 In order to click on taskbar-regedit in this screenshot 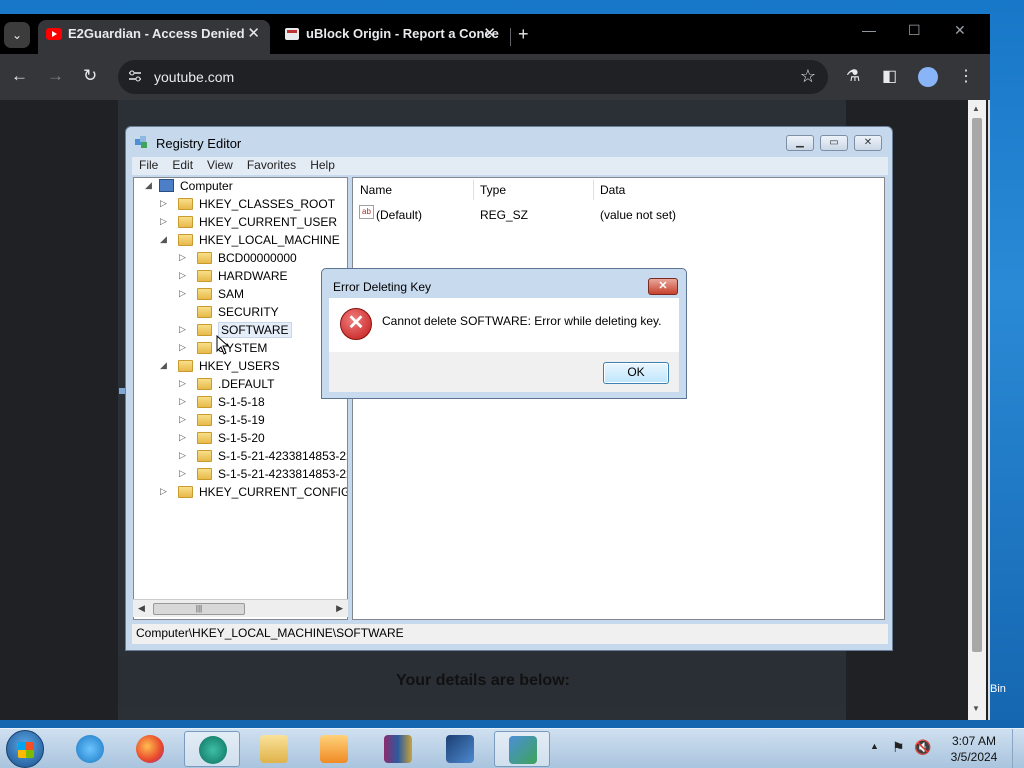, I will do `click(522, 749)`.